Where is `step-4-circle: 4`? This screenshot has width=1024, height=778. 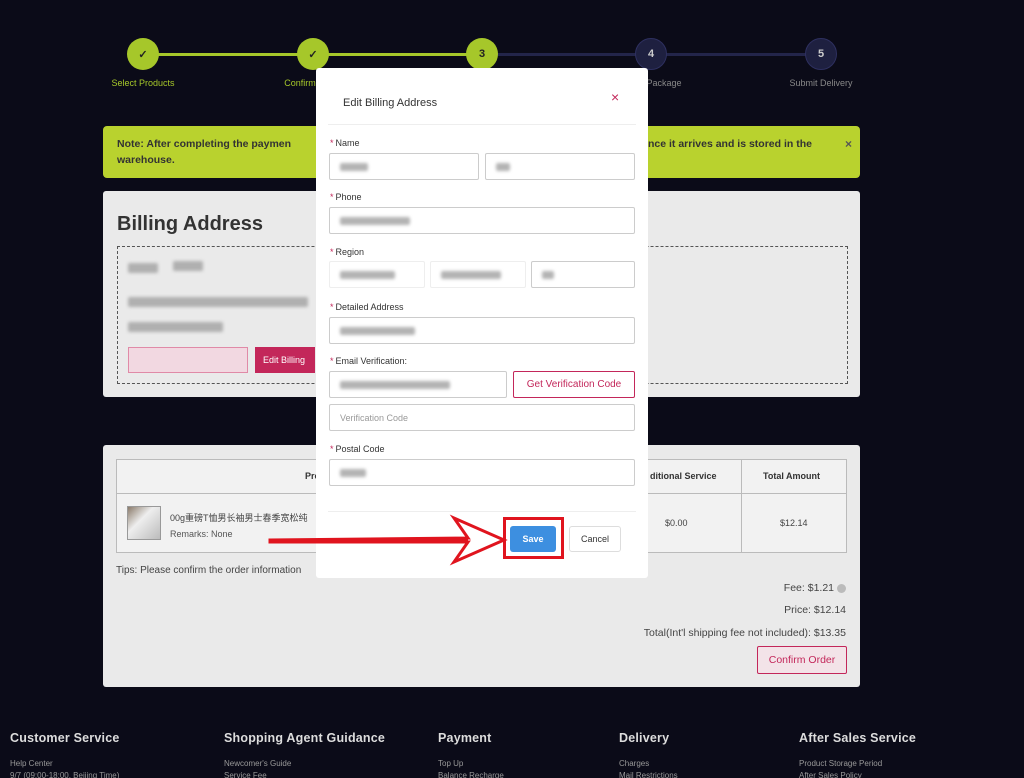
step-4-circle: 4 is located at coordinates (651, 54).